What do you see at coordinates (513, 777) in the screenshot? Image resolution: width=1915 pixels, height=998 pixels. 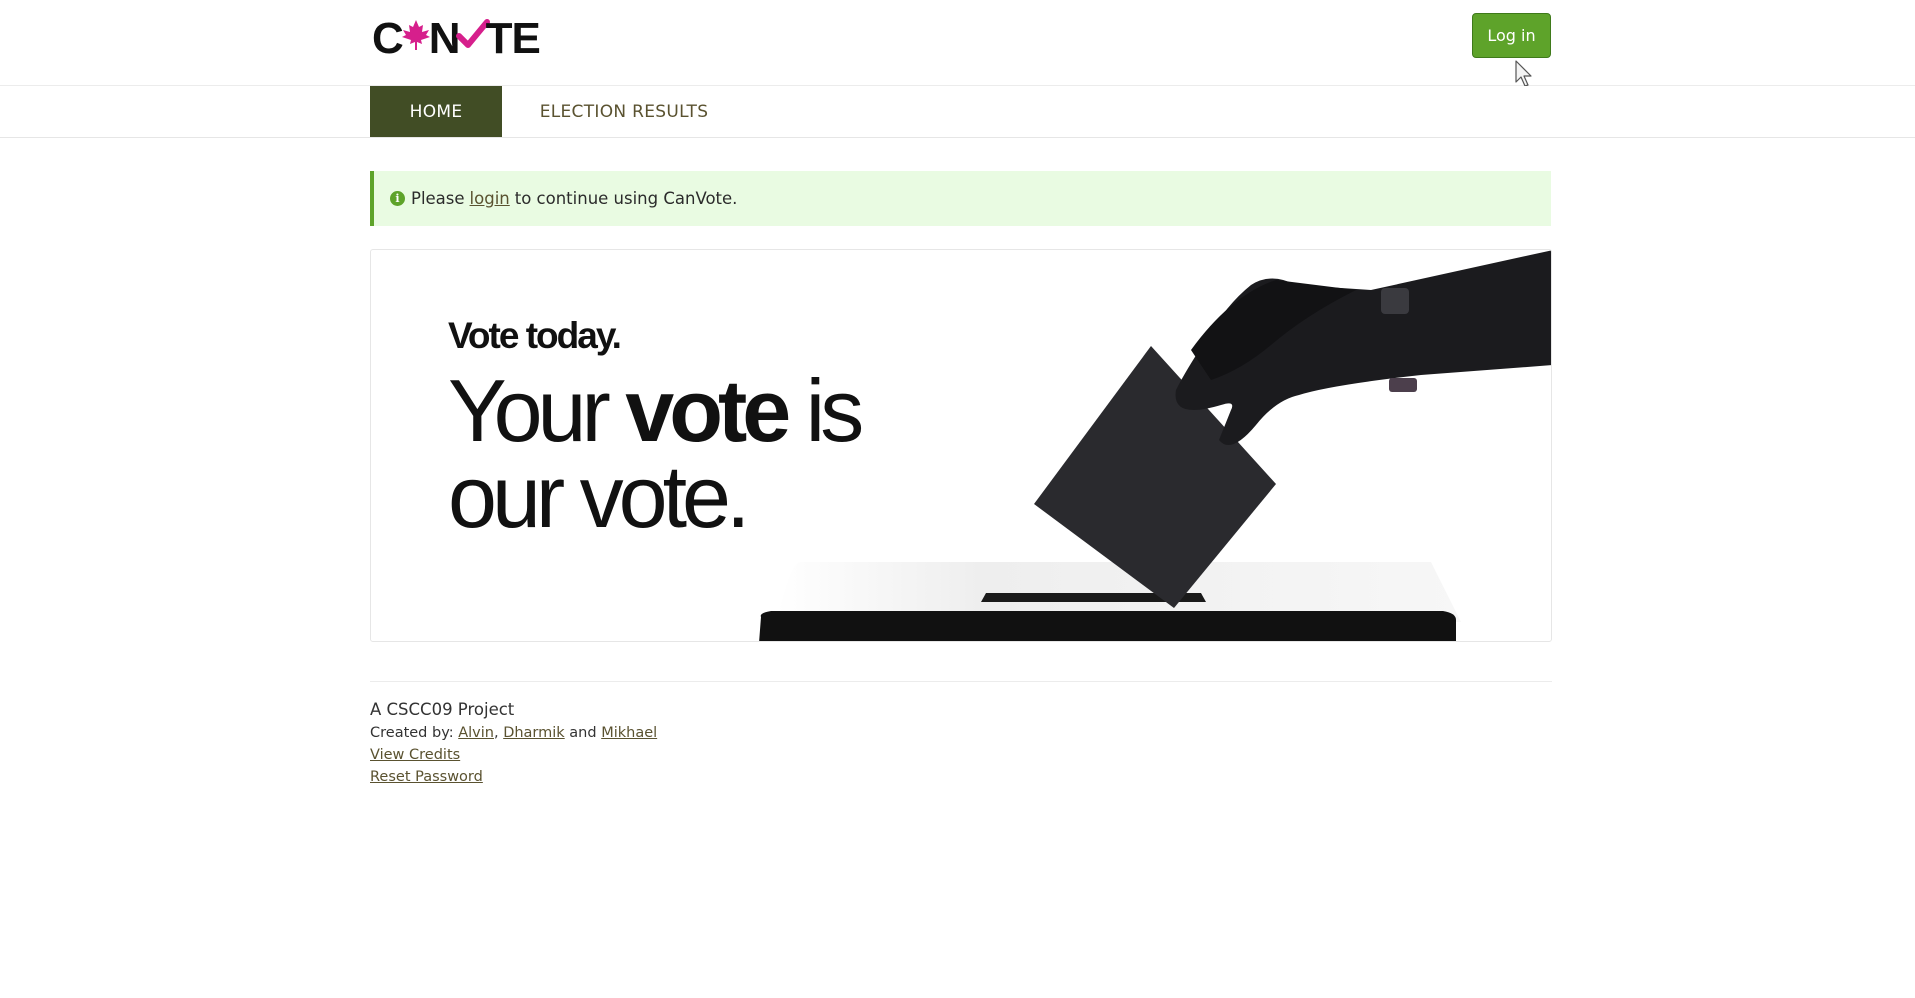 I see `reset-password-link: Reset Password` at bounding box center [513, 777].